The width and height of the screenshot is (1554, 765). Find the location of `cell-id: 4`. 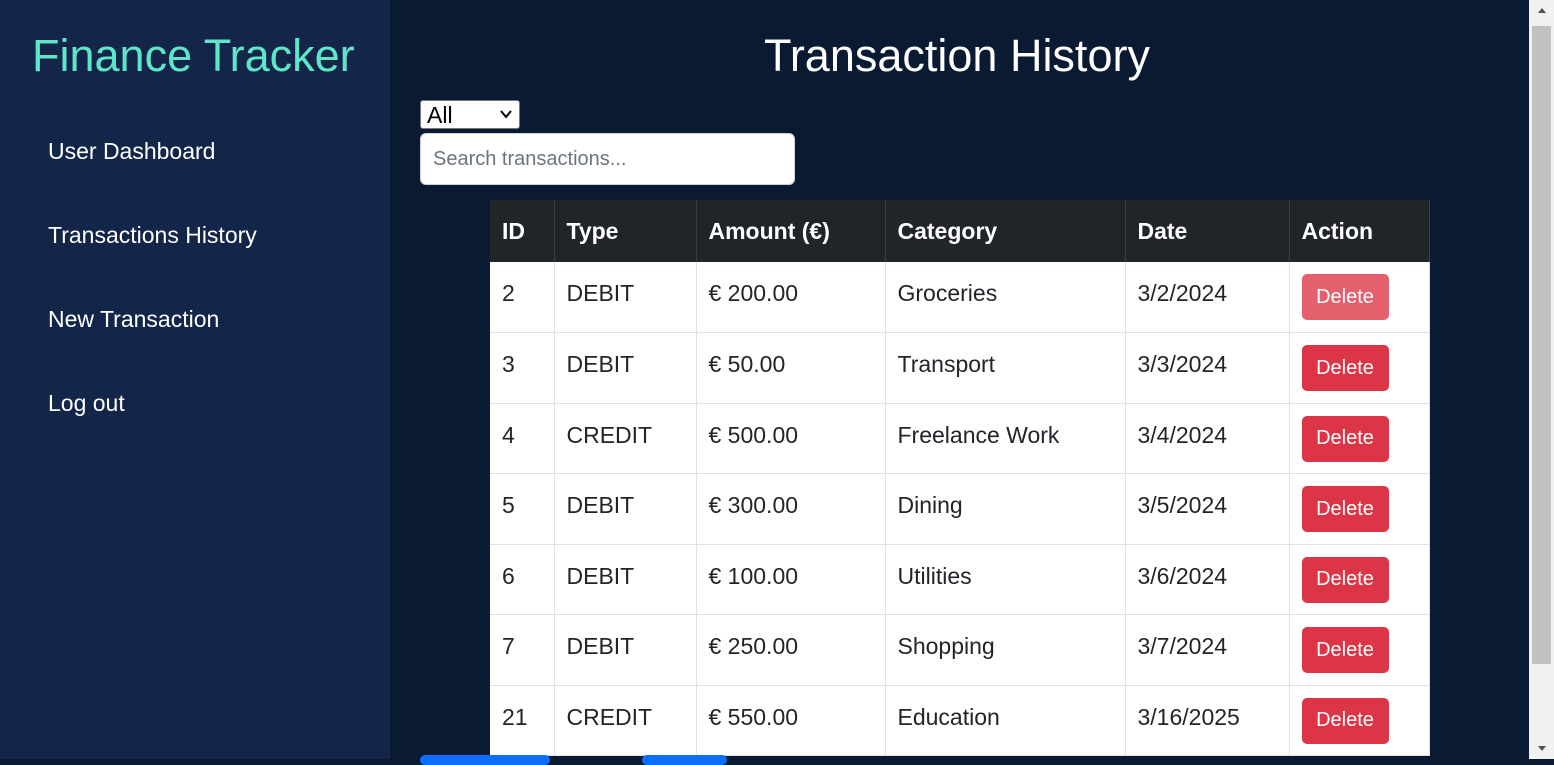

cell-id: 4 is located at coordinates (522, 438).